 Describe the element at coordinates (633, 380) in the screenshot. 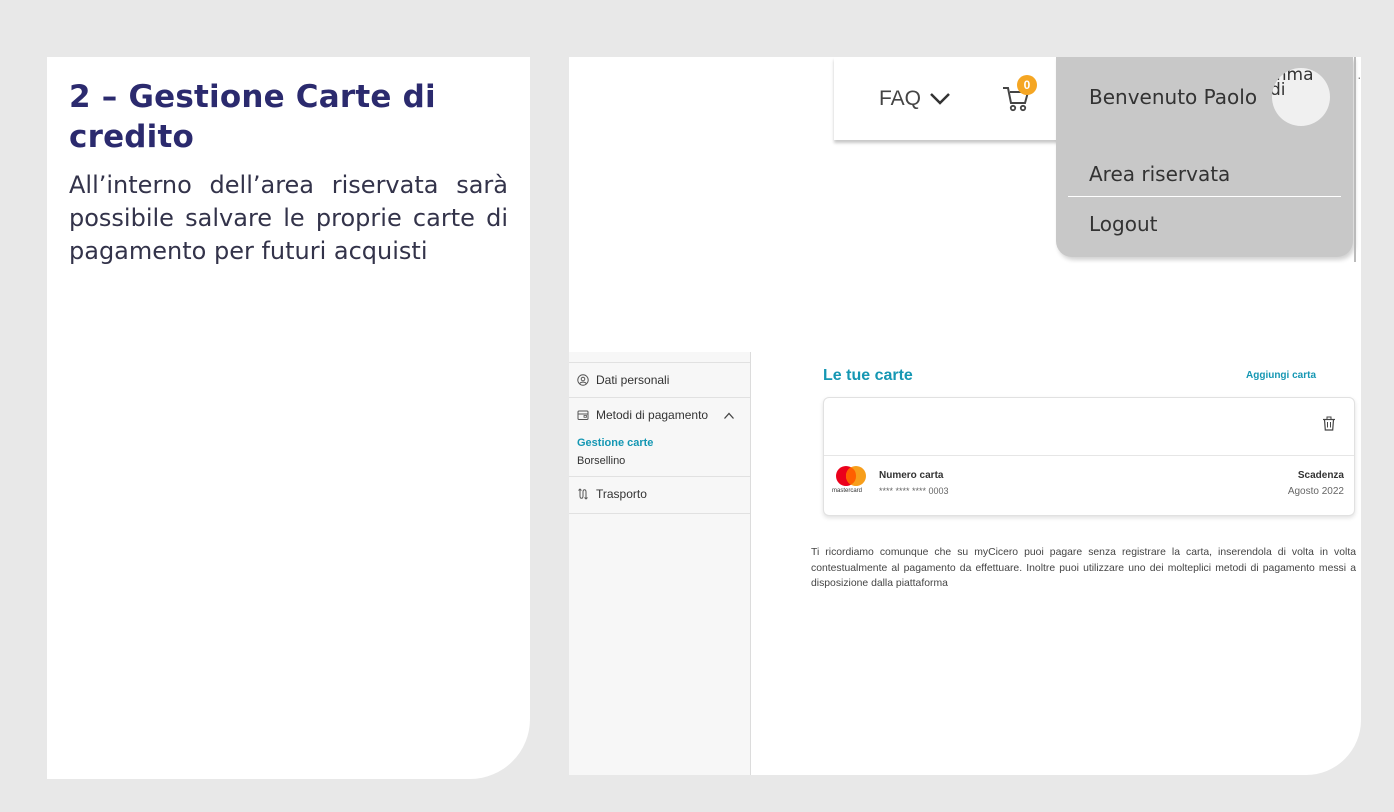

I see `sidebar-item-label: Dati personali` at that location.